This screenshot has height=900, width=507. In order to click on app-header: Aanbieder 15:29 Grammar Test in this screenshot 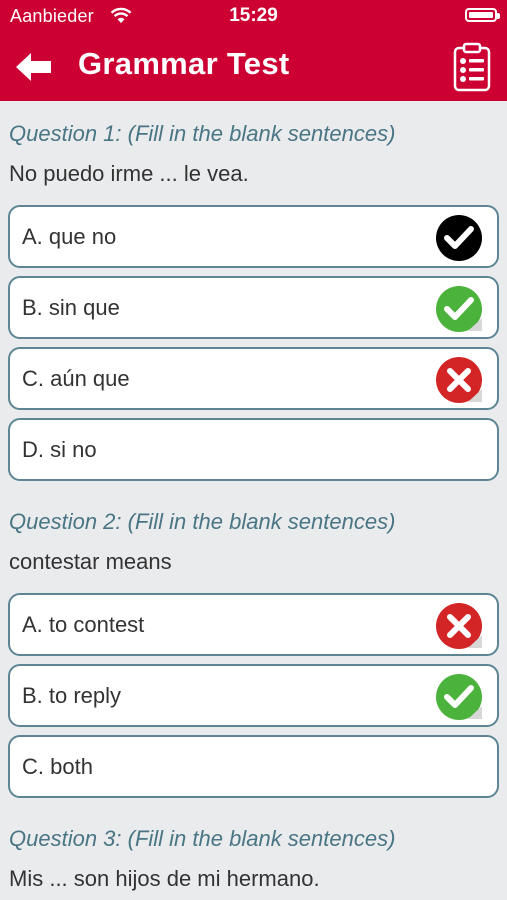, I will do `click(253, 50)`.